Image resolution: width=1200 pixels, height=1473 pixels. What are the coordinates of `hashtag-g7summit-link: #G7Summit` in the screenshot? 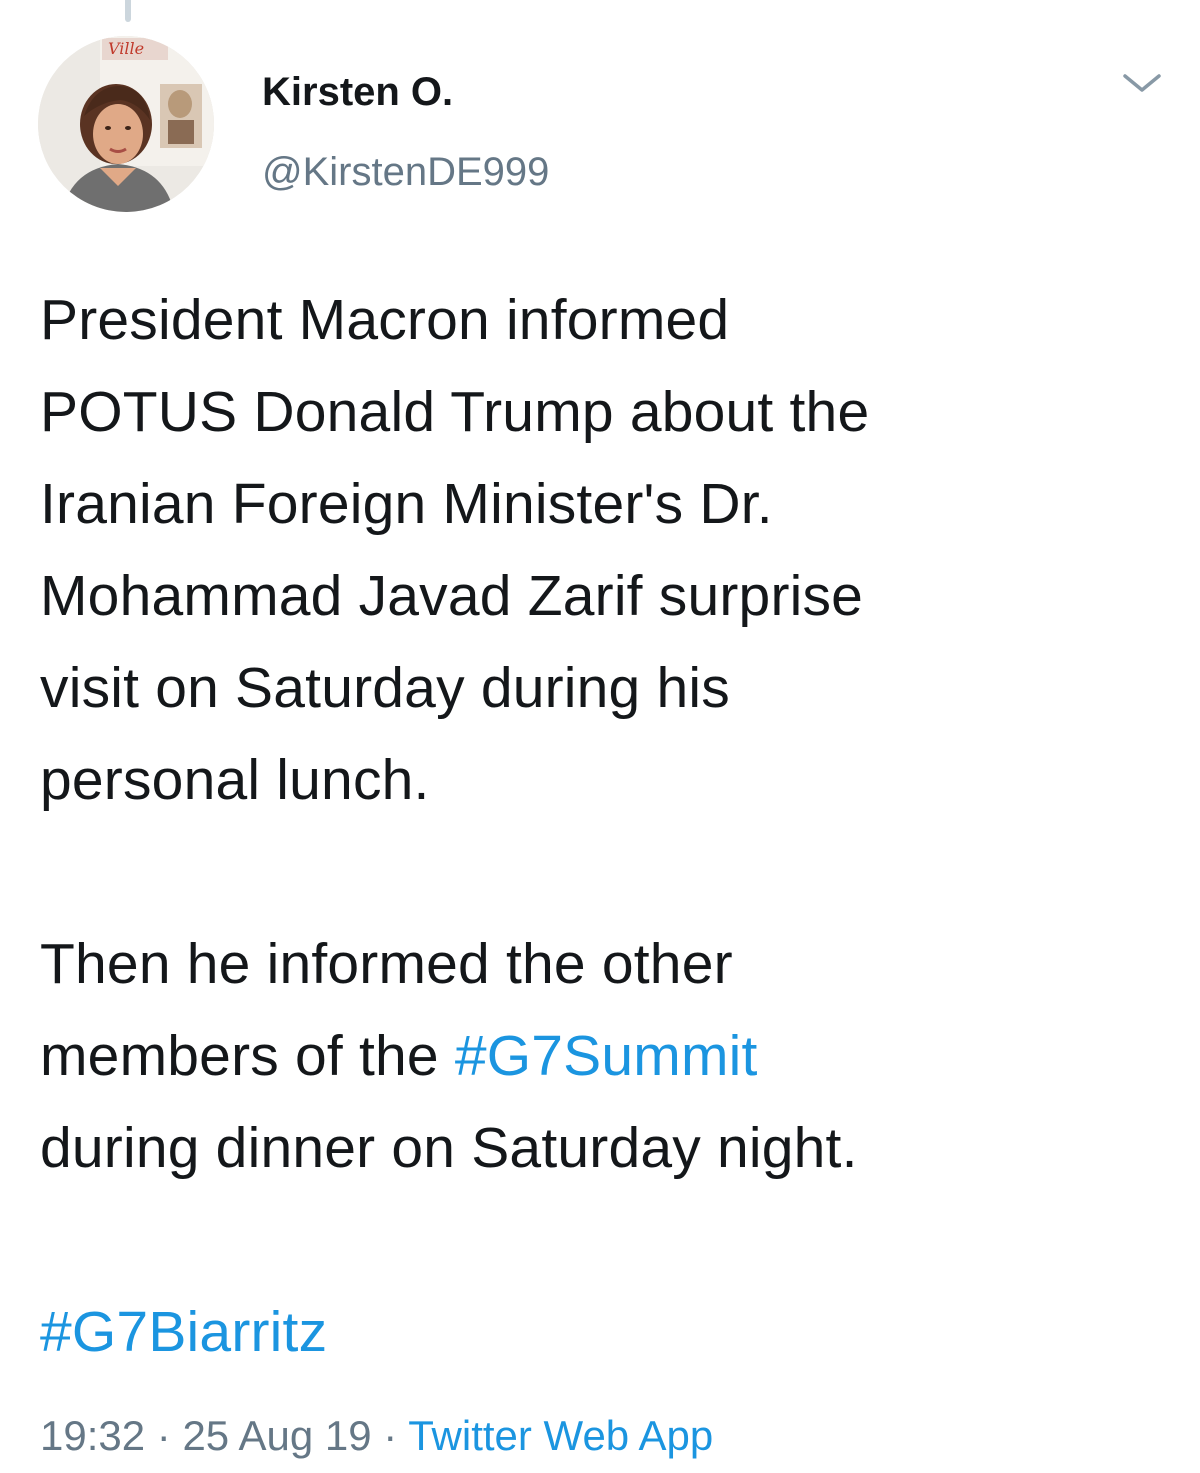 It's located at (606, 1056).